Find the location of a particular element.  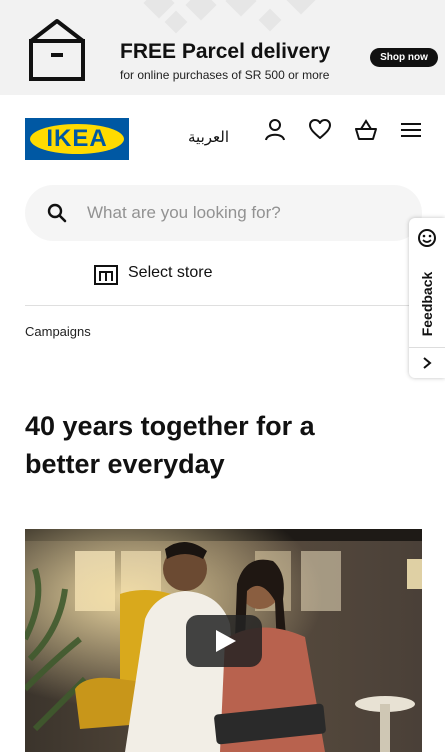

play-icon is located at coordinates (226, 641).